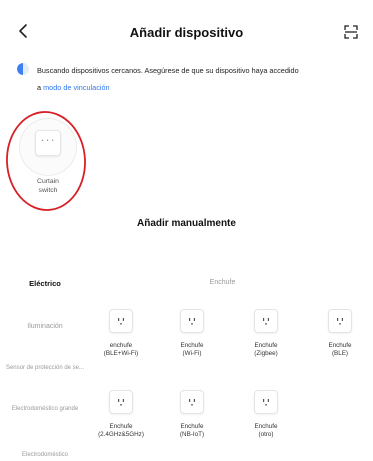  What do you see at coordinates (351, 32) in the screenshot?
I see `scan-icon` at bounding box center [351, 32].